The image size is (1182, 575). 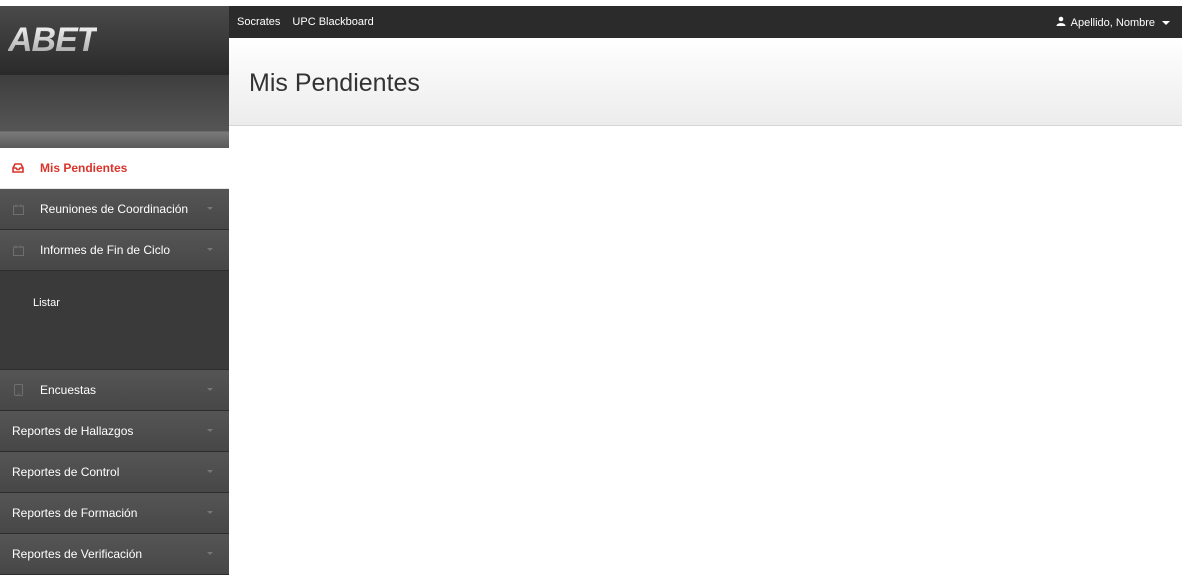 I want to click on sidebar-header-band, so click(x=114, y=103).